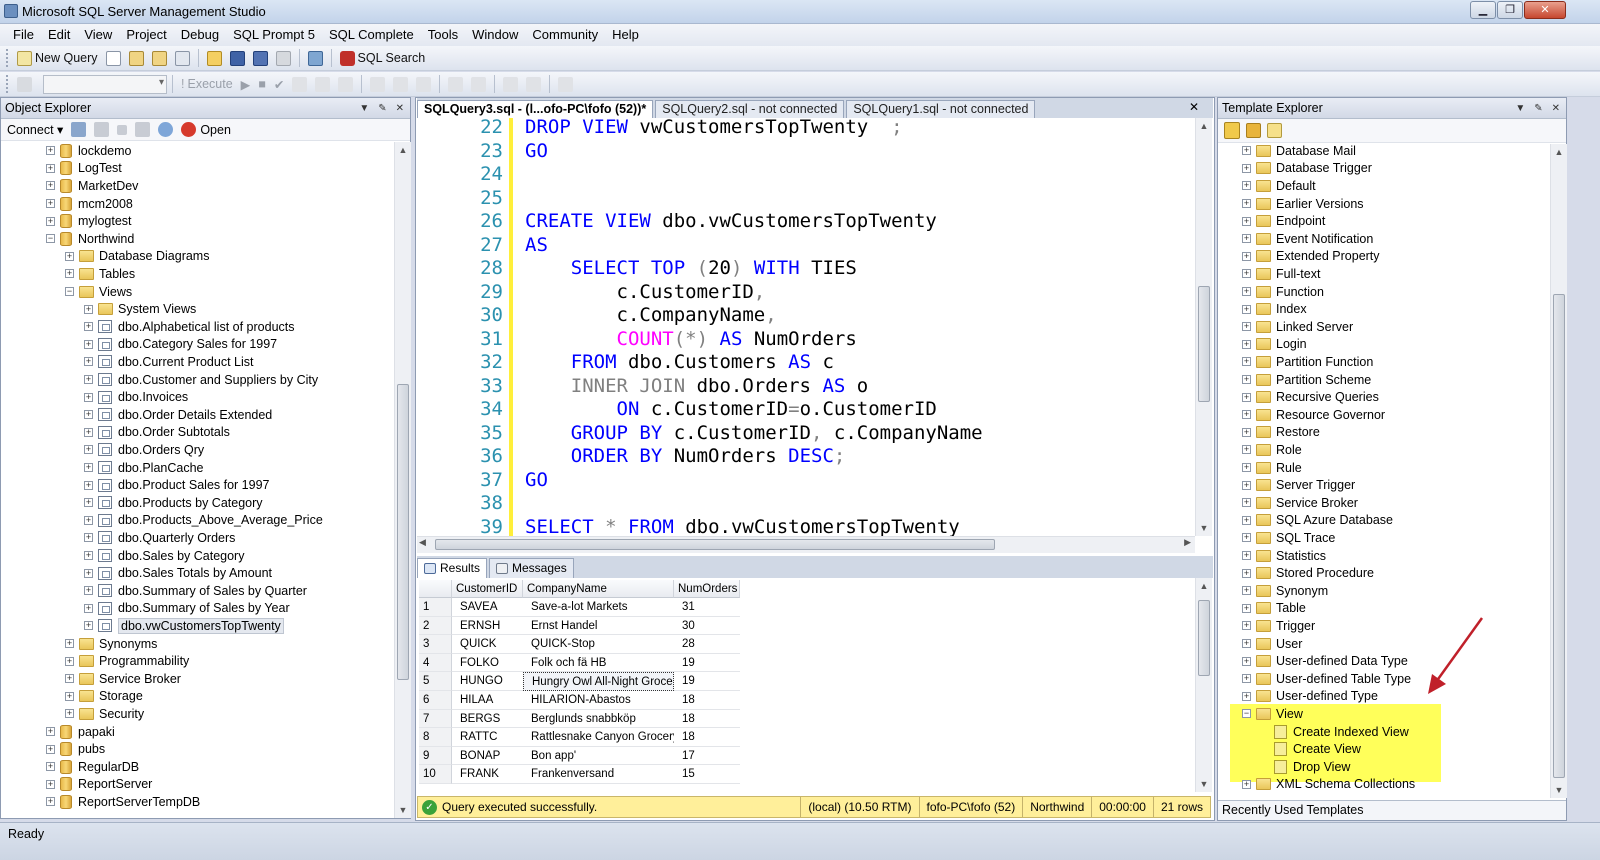  Describe the element at coordinates (377, 84) in the screenshot. I see `results-to-text-button` at that location.